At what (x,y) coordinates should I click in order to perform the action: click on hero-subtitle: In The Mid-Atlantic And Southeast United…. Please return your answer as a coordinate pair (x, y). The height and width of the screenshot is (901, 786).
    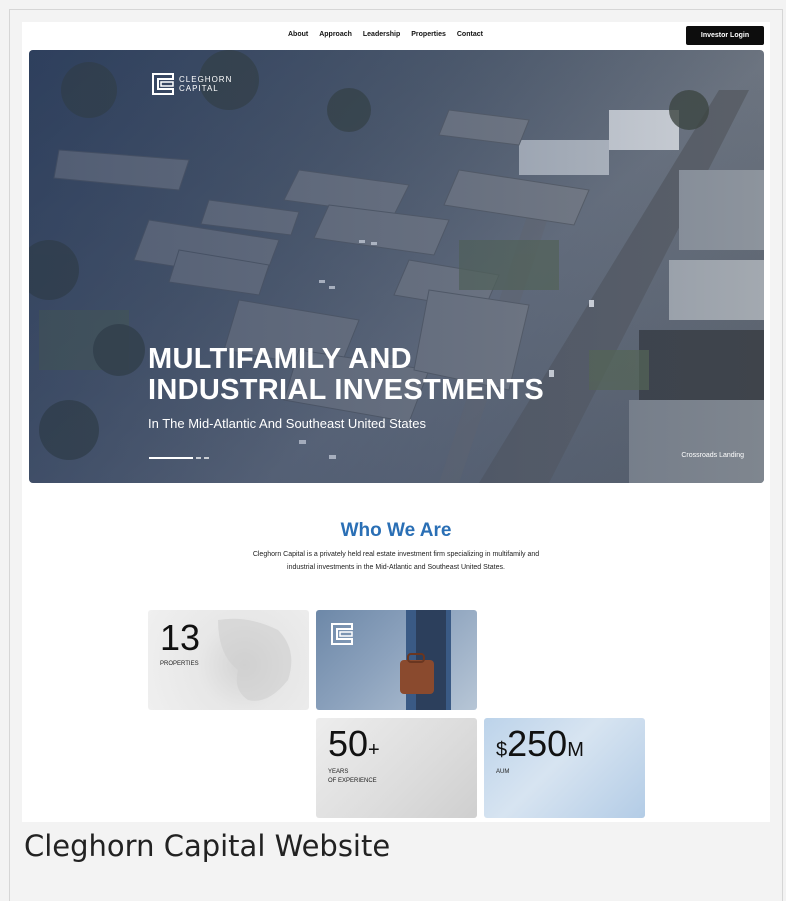
    Looking at the image, I should click on (287, 423).